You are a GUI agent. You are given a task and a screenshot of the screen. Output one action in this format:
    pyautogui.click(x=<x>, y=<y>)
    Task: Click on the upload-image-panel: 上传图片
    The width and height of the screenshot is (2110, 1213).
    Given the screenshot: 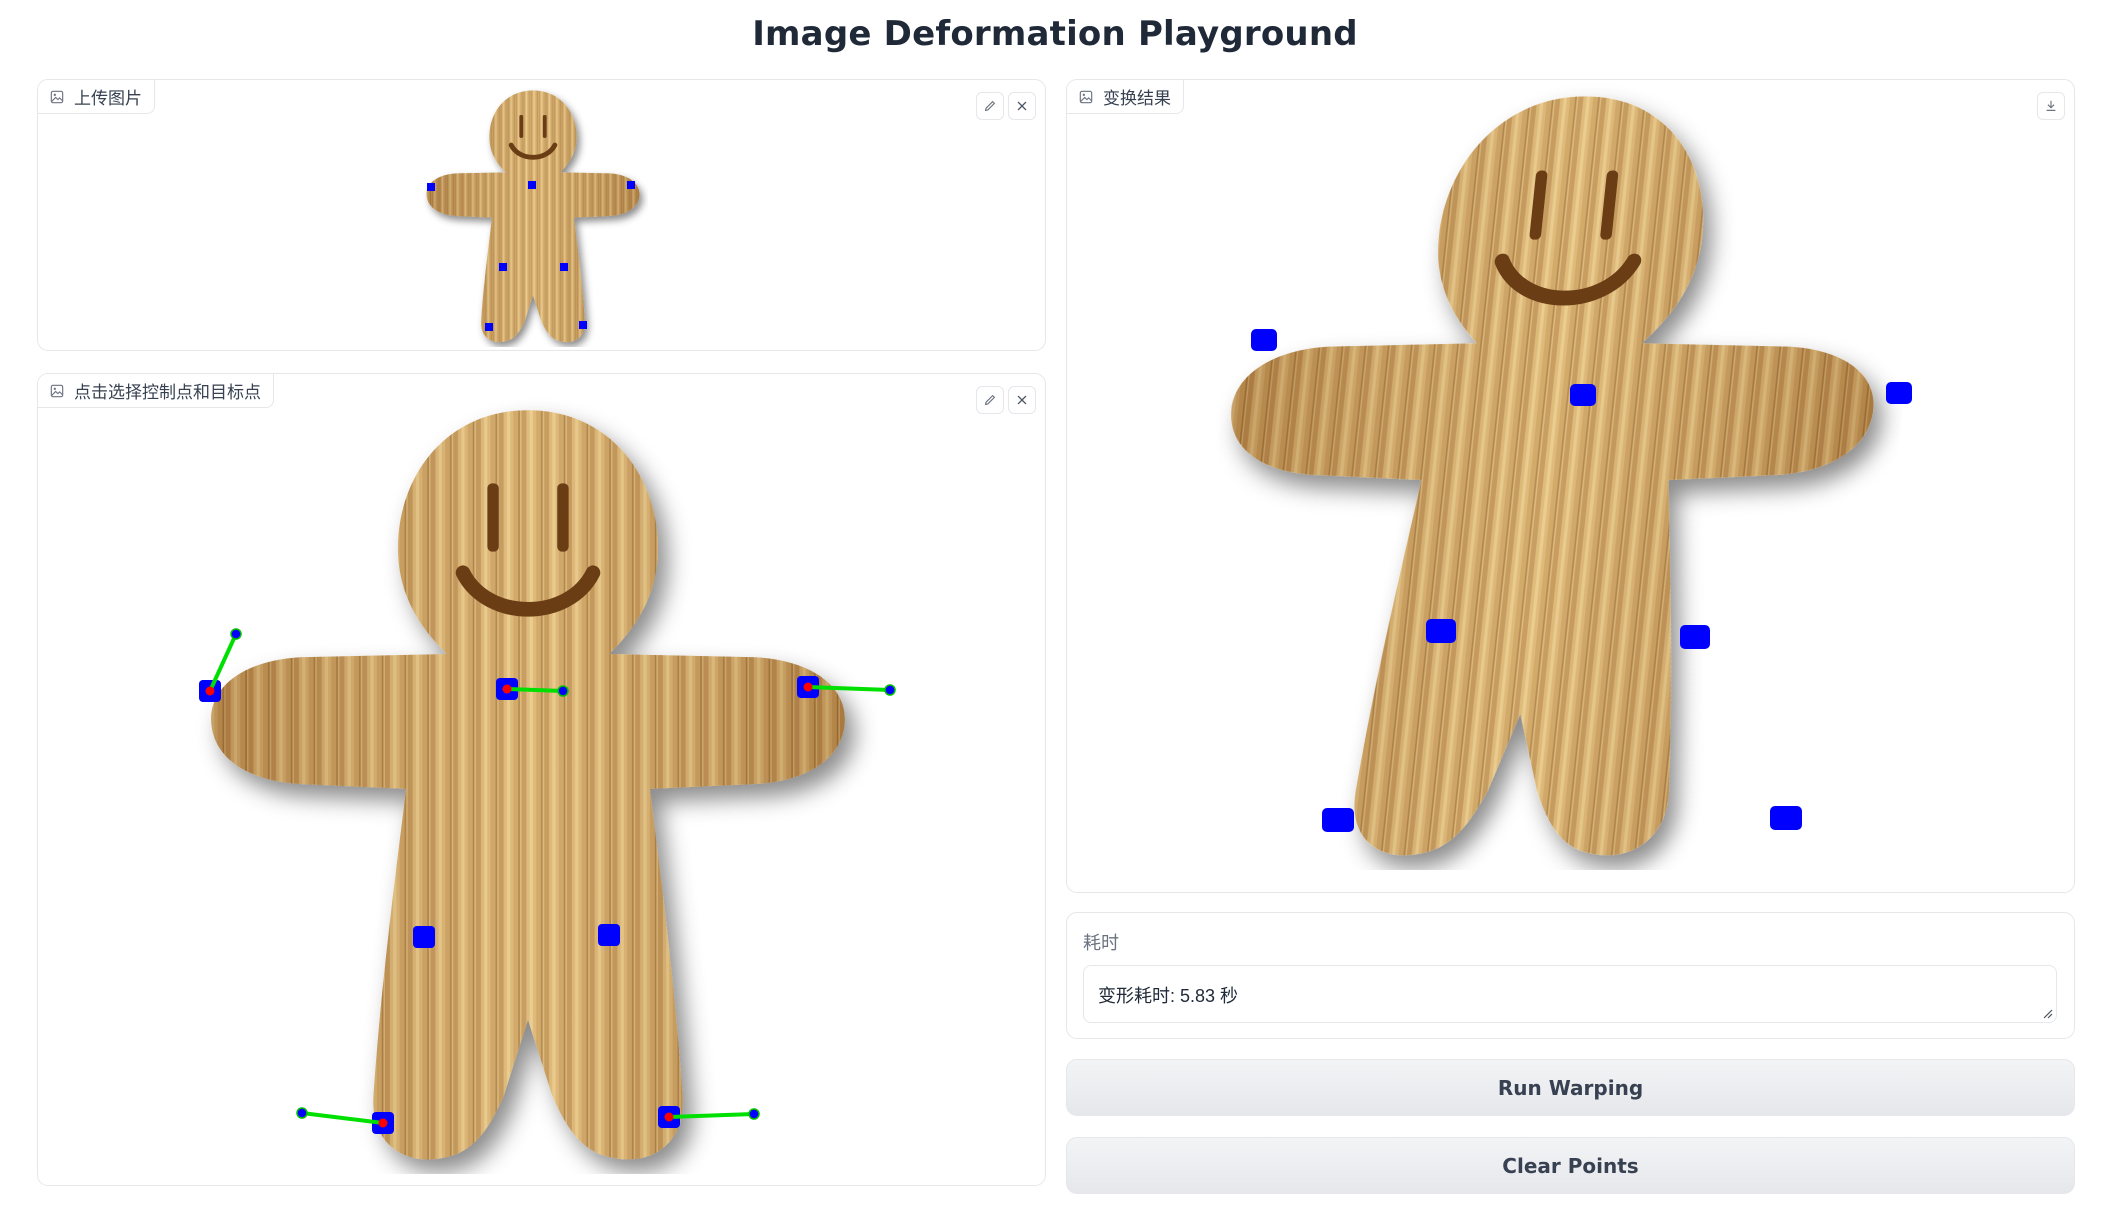 What is the action you would take?
    pyautogui.click(x=541, y=215)
    